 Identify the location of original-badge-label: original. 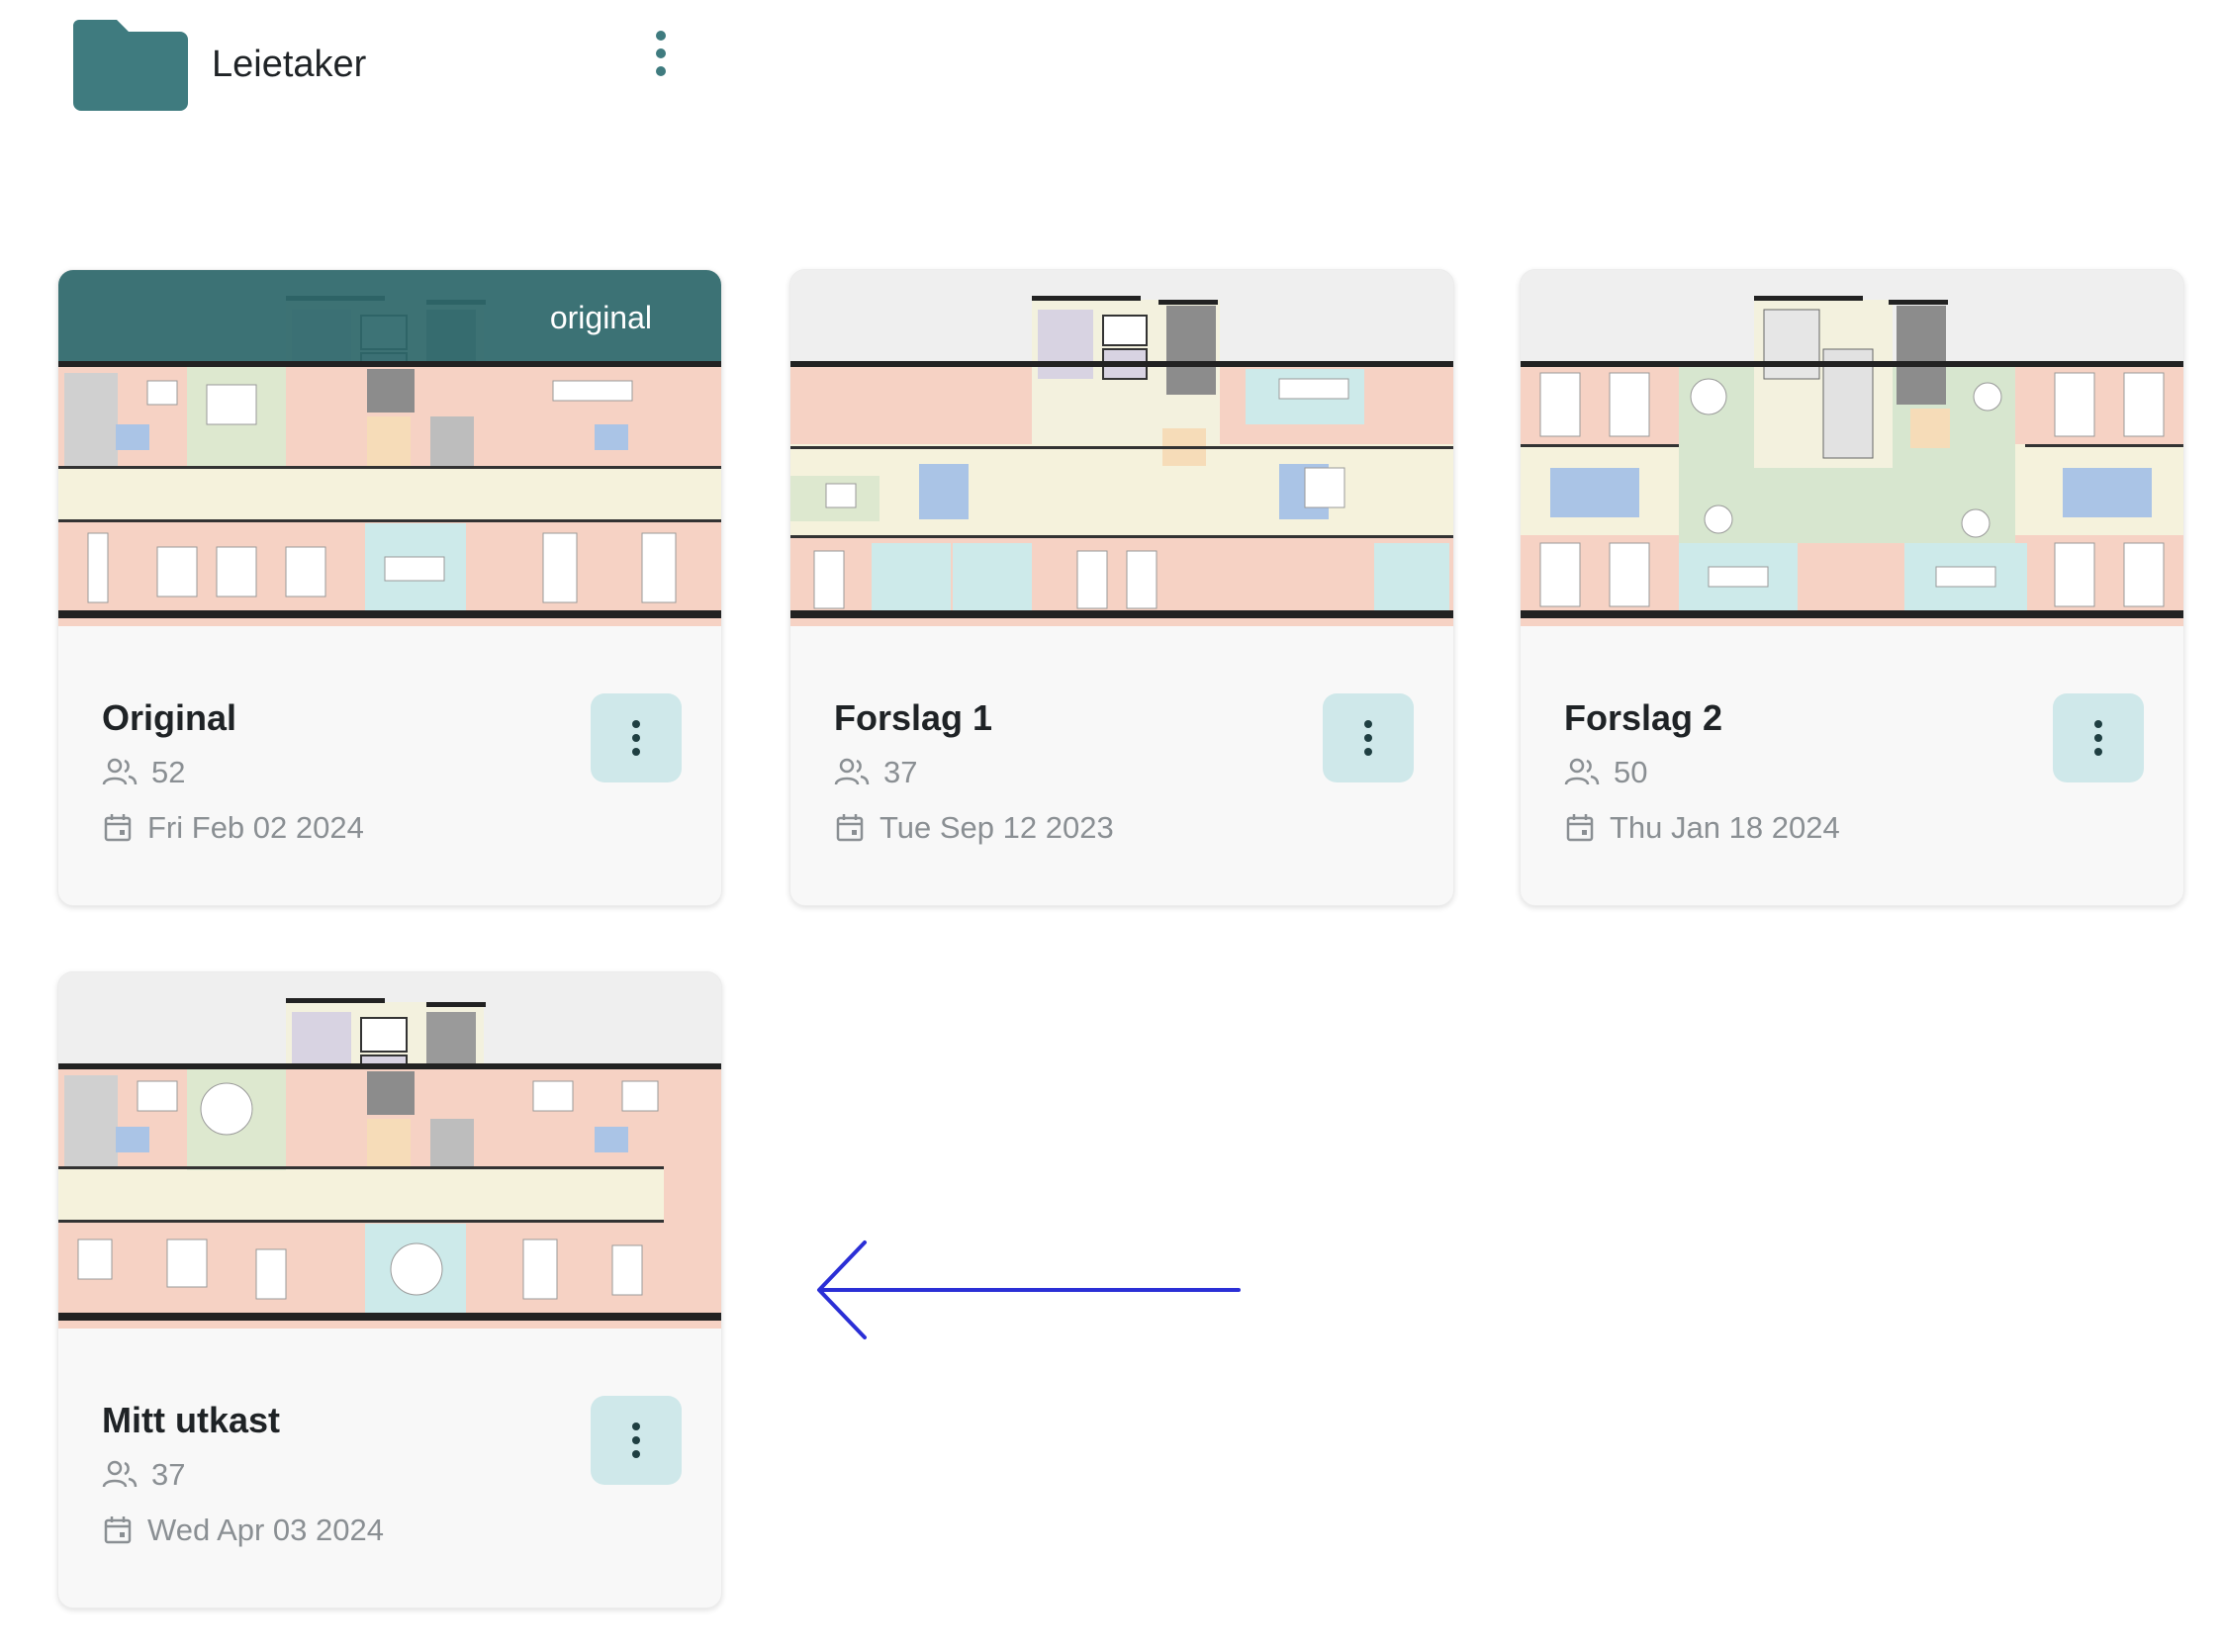
(600, 317).